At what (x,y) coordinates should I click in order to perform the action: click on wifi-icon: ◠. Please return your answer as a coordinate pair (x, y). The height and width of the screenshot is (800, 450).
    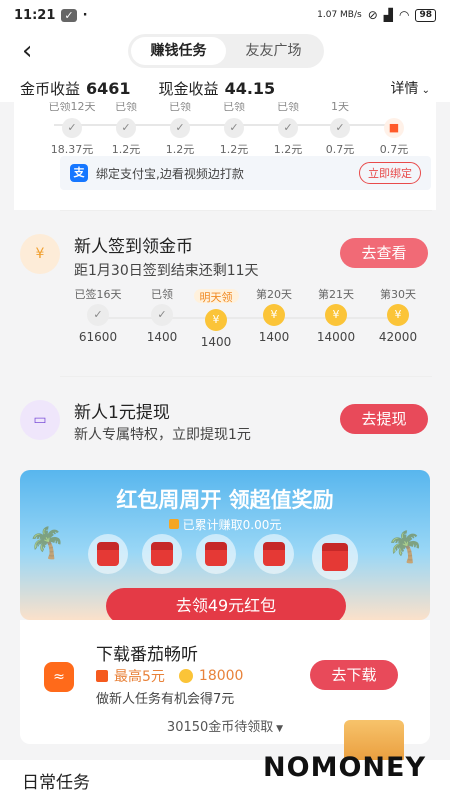
    Looking at the image, I should click on (404, 15).